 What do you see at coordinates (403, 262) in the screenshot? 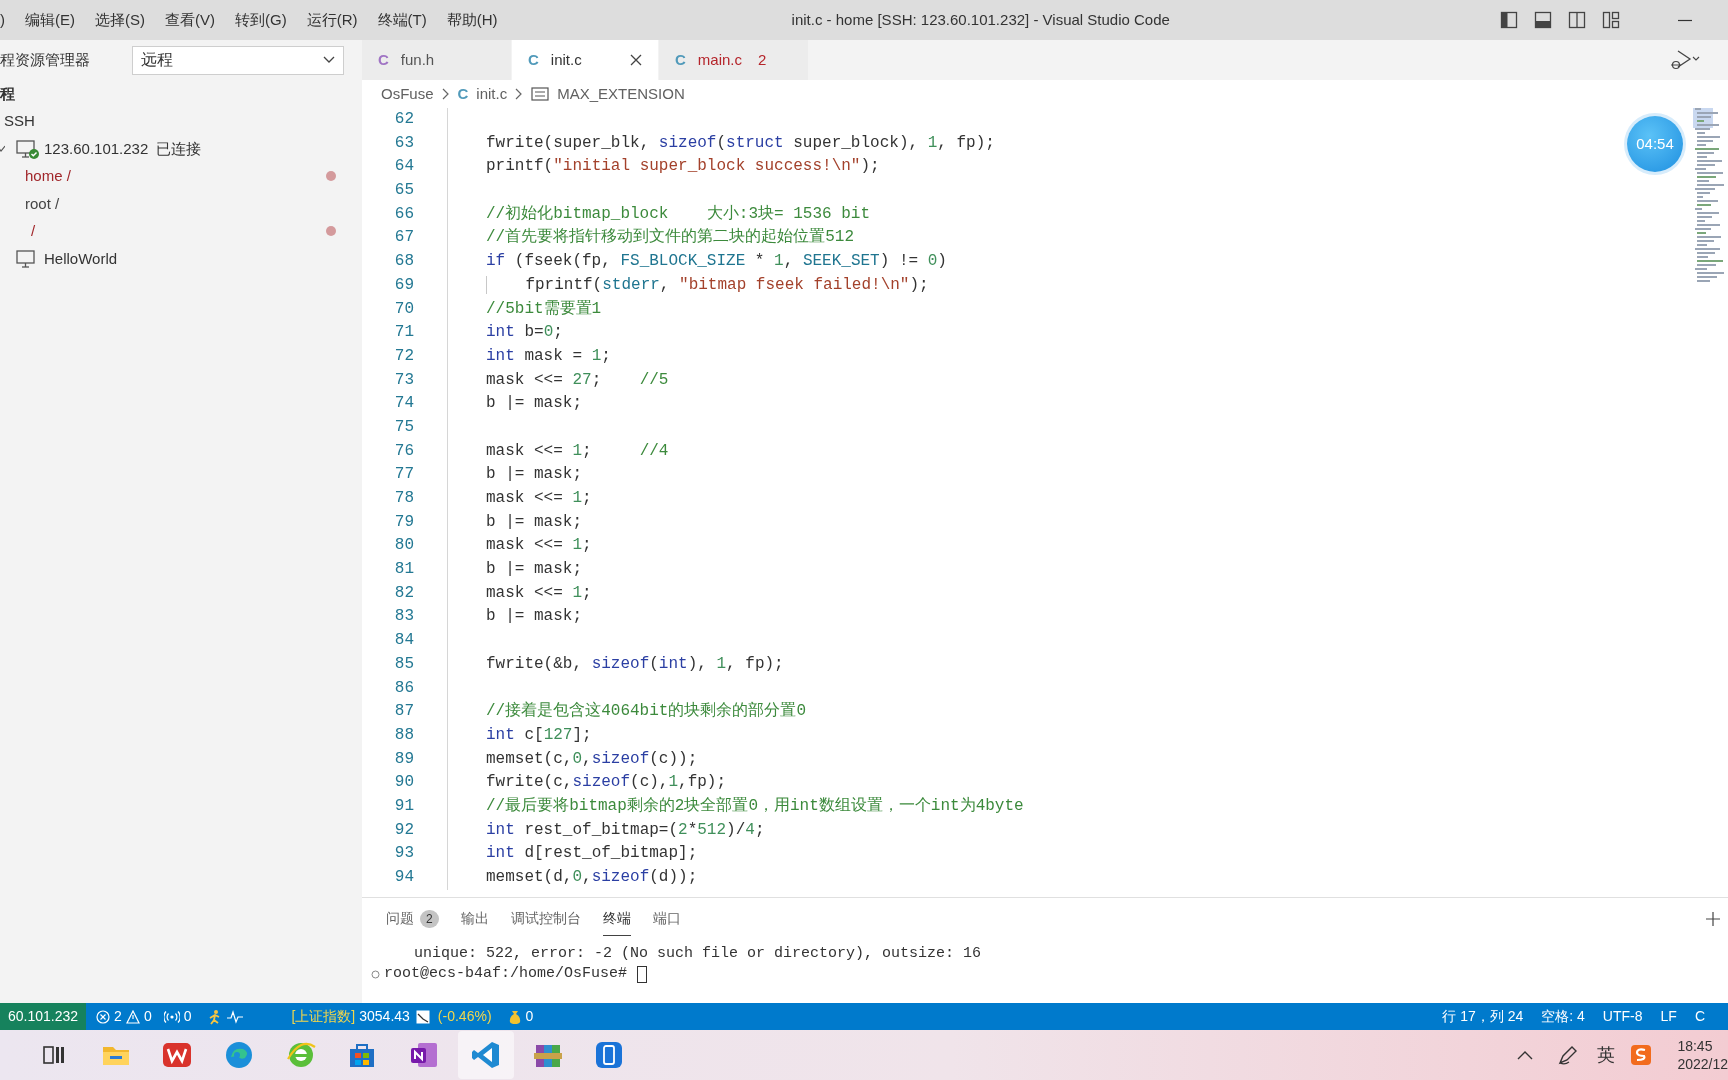
I see `line-number: 68` at bounding box center [403, 262].